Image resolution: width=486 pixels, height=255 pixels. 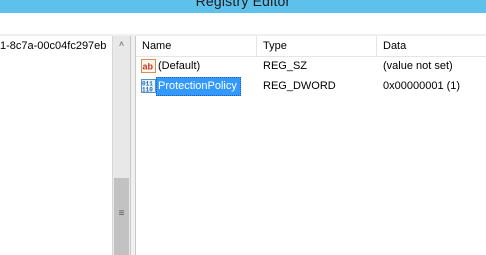 I want to click on tree-vertical-scrollbar: ˄ ≡, so click(x=121, y=145).